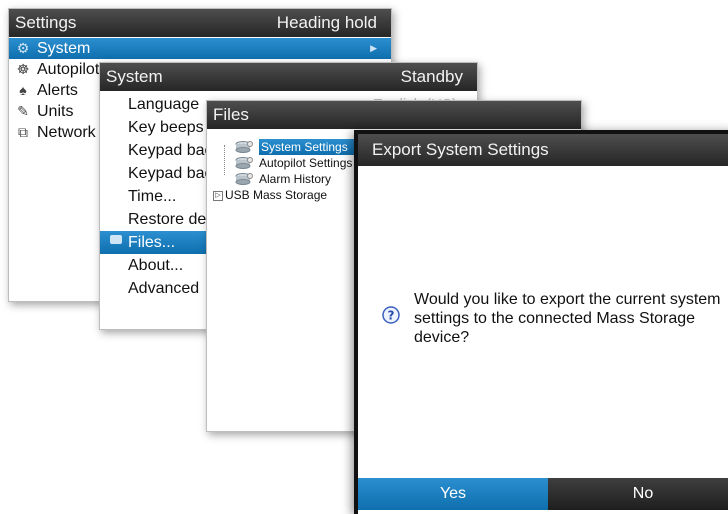  I want to click on settings-item-label: Units, so click(55, 111).